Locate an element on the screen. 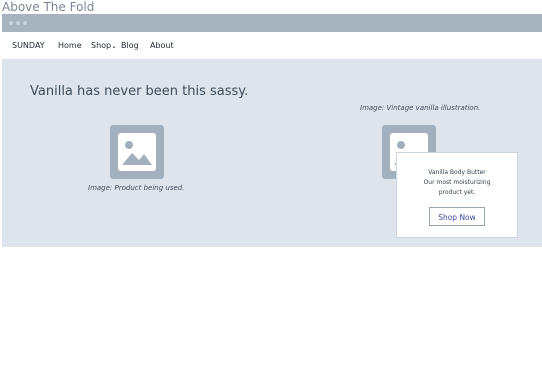 The width and height of the screenshot is (542, 370). promo-title: Vanilla Body Butter is located at coordinates (457, 172).